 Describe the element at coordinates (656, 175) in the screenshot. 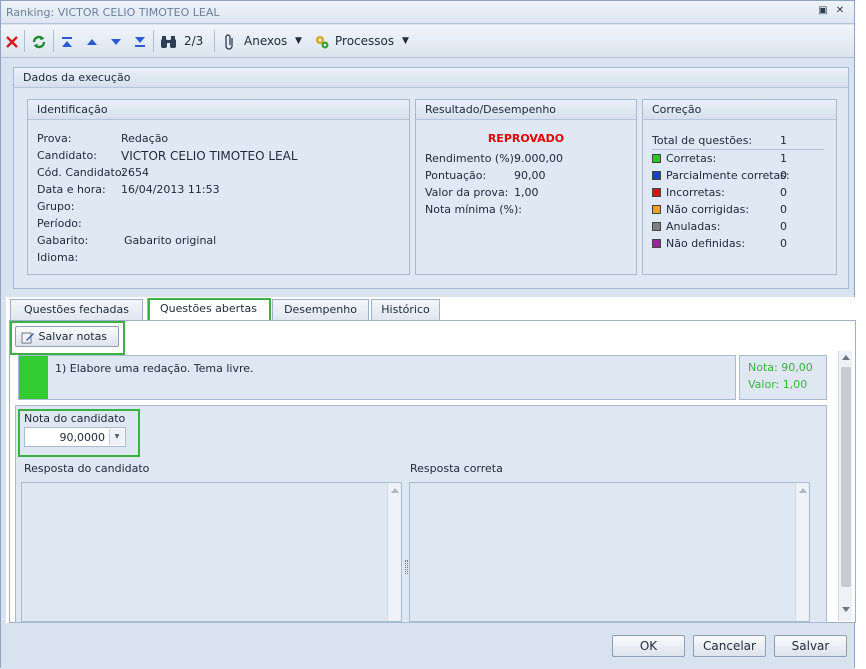

I see `partially-correct-legend-icon` at that location.